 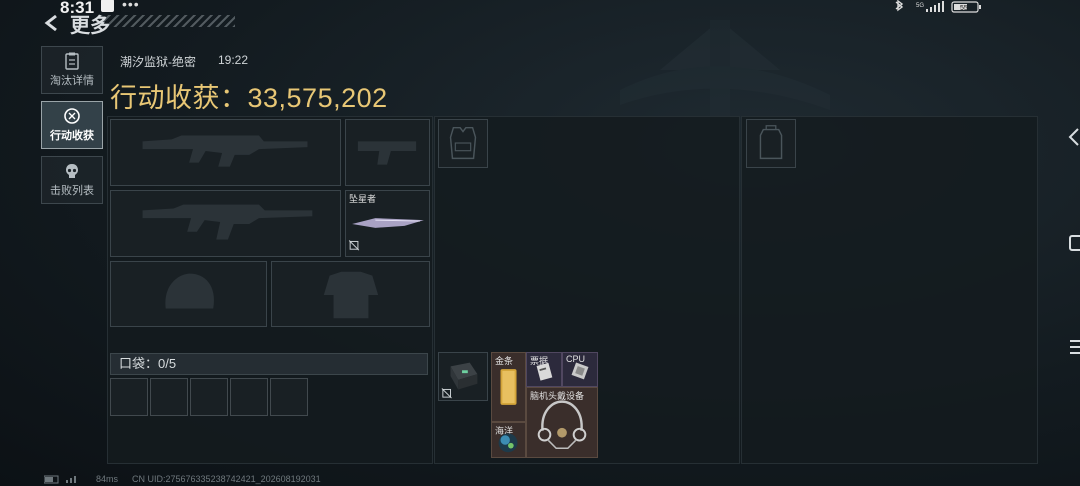 I want to click on vest-icon, so click(x=463, y=143).